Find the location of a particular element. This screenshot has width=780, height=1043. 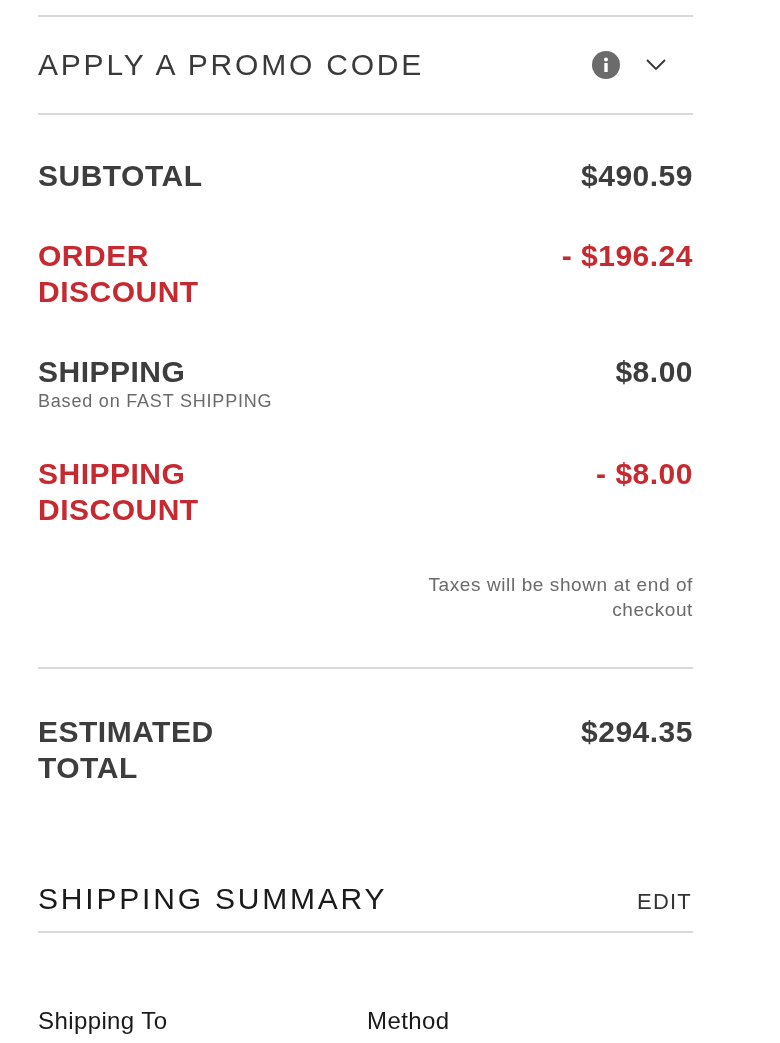

line-amount: $8.00 is located at coordinates (654, 372).